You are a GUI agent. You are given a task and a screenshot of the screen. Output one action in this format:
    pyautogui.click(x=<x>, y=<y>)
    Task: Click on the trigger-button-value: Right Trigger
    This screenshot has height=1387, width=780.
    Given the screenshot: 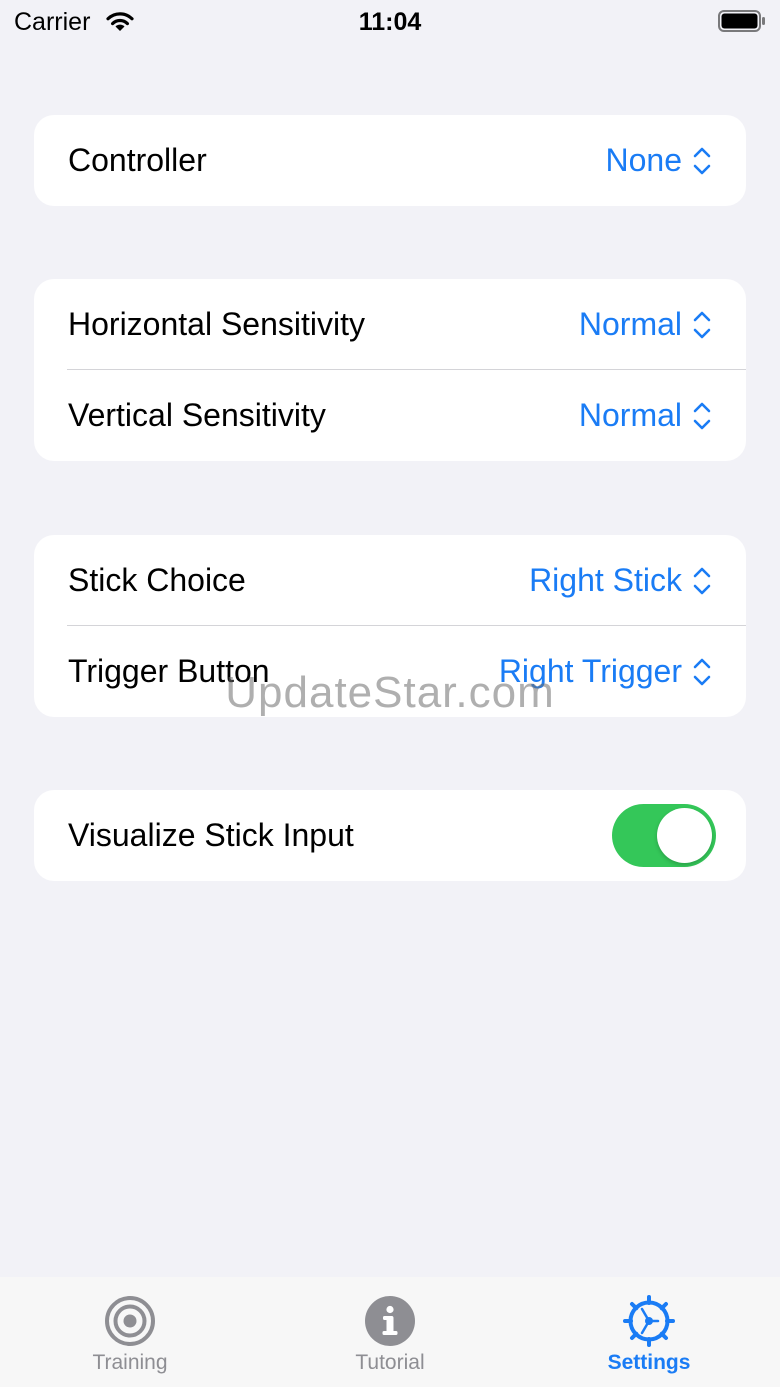 What is the action you would take?
    pyautogui.click(x=590, y=671)
    